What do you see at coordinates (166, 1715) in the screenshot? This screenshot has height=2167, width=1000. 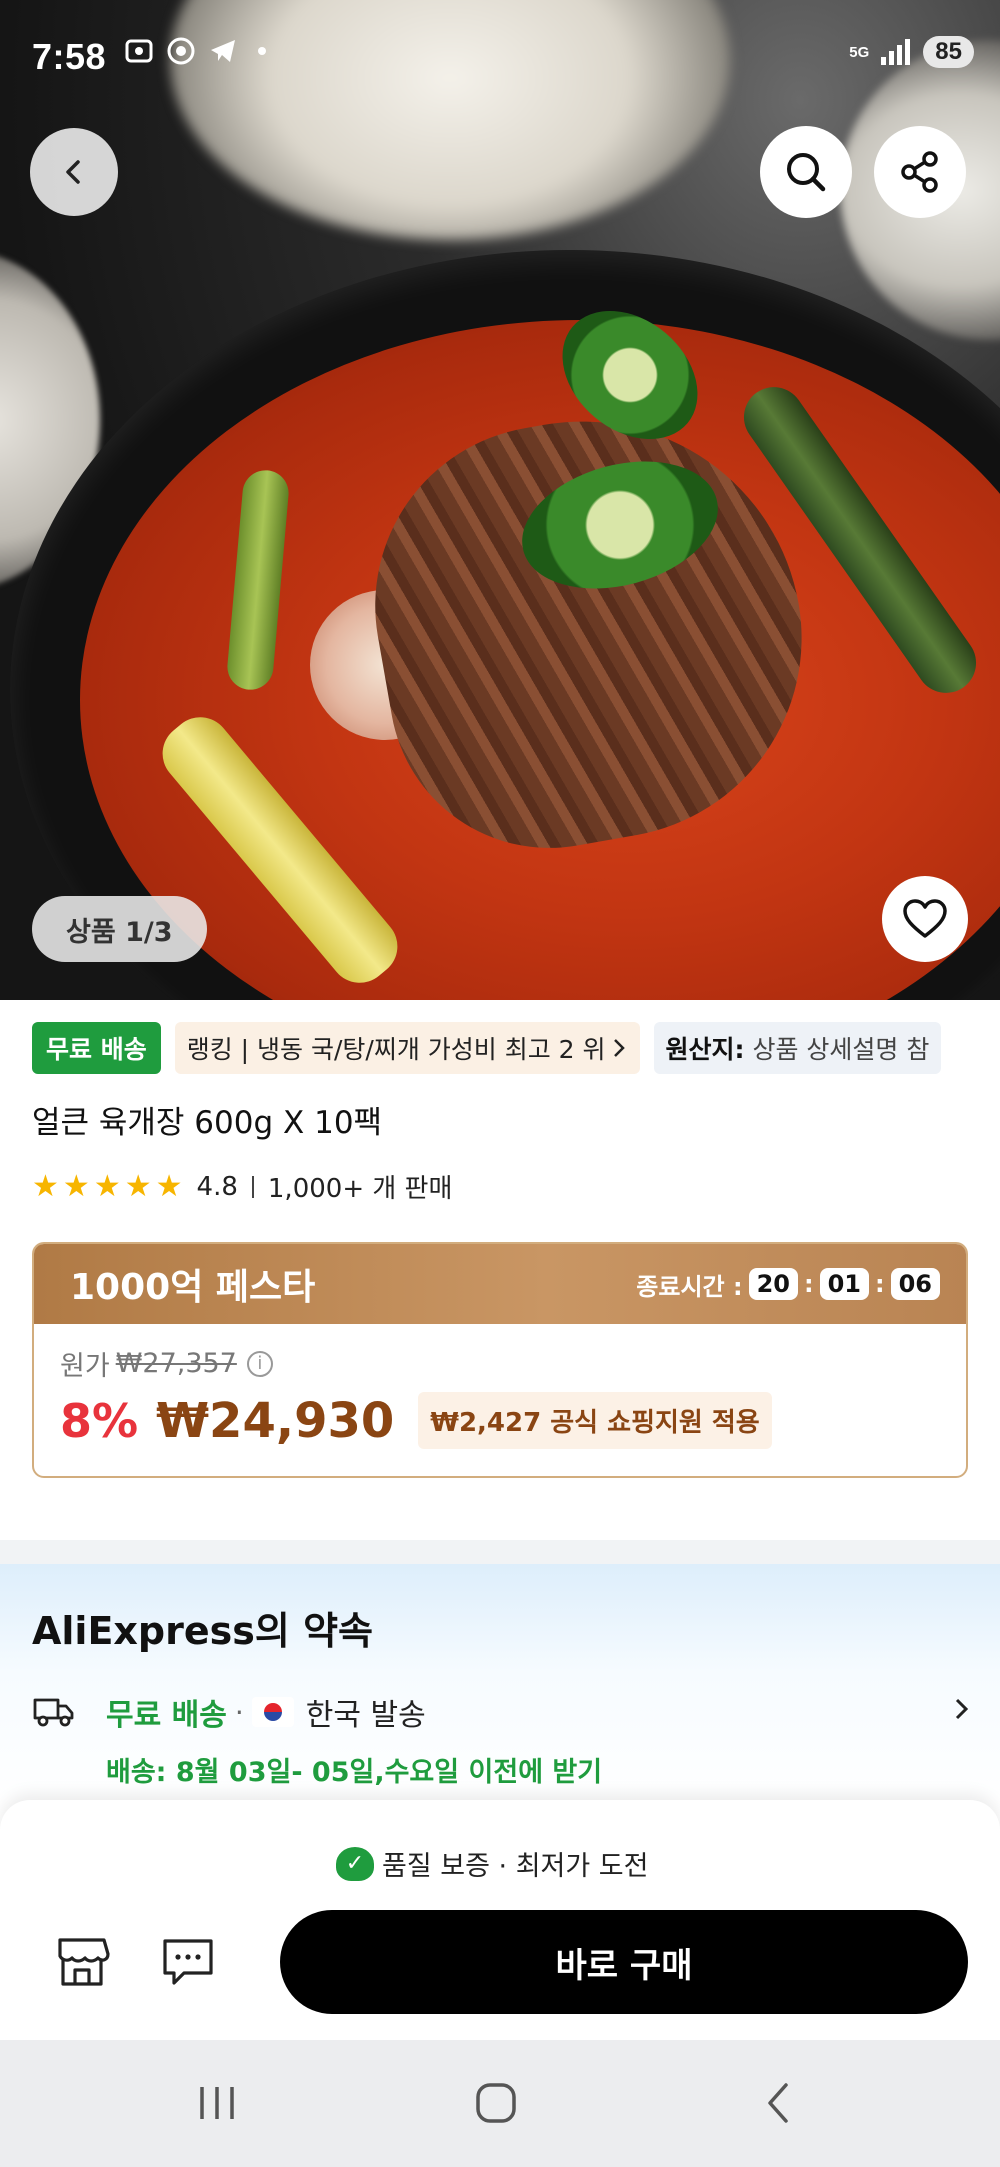 I see `shipping-free-label: 무료 배송` at bounding box center [166, 1715].